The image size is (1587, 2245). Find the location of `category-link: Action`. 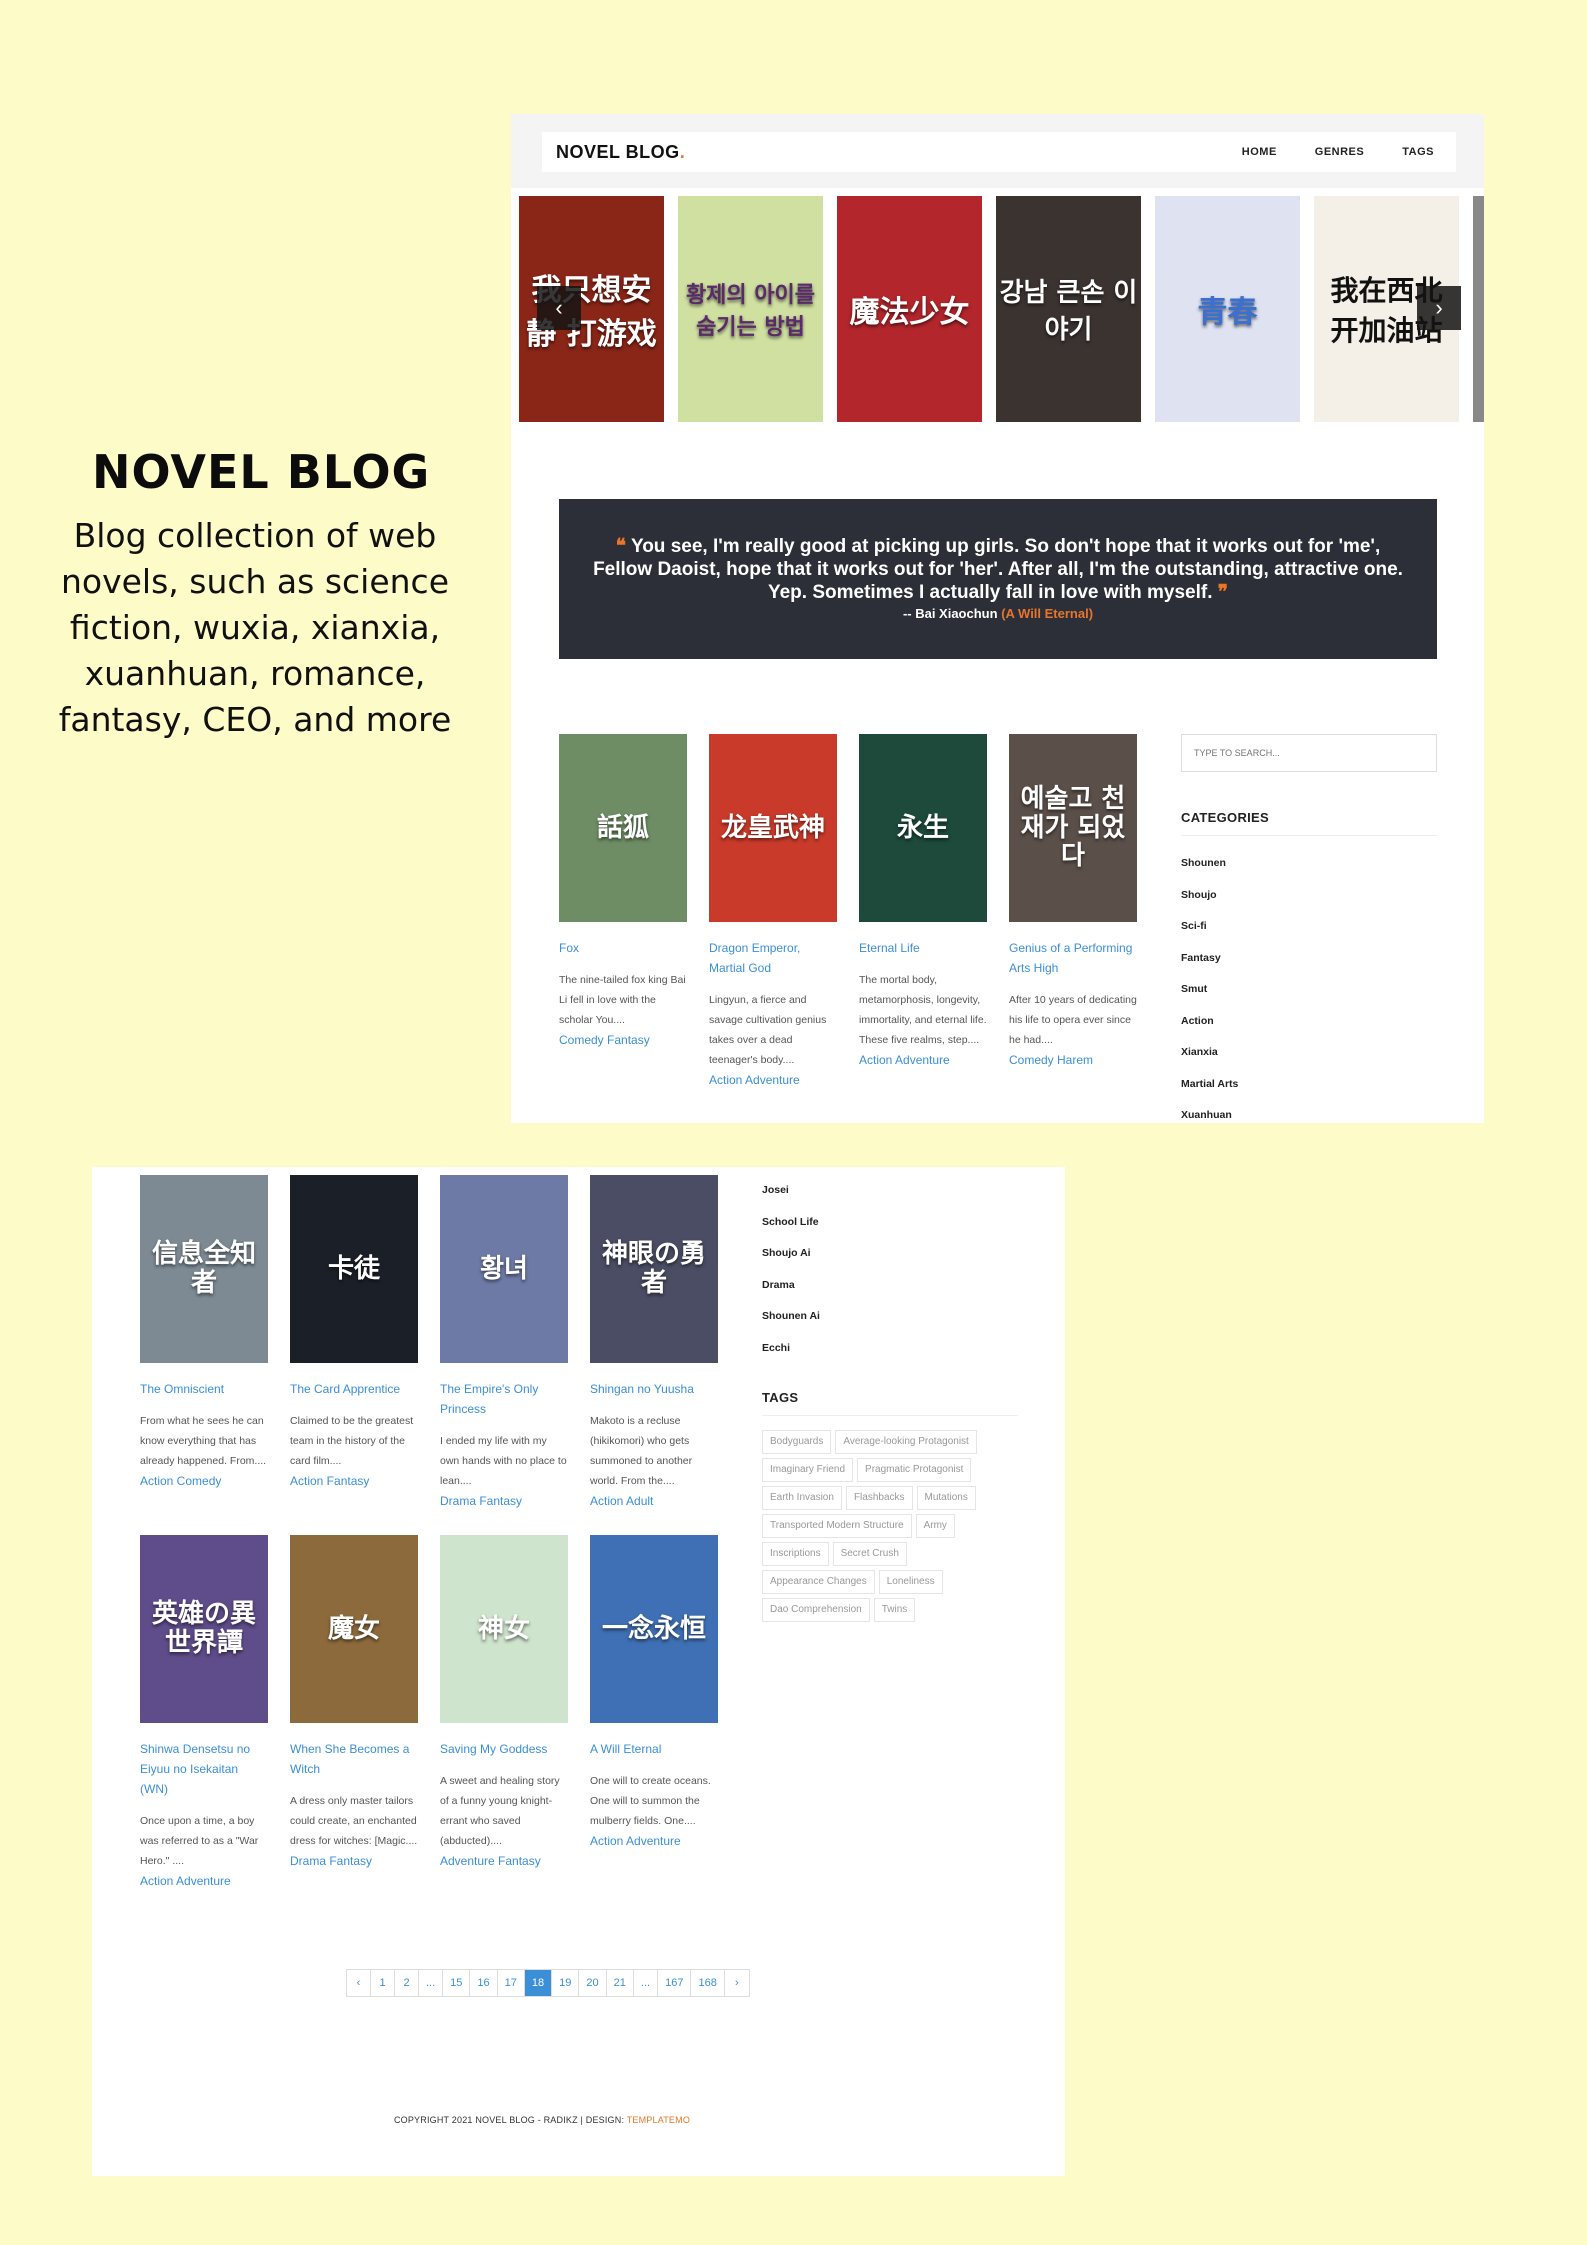

category-link: Action is located at coordinates (1309, 1022).